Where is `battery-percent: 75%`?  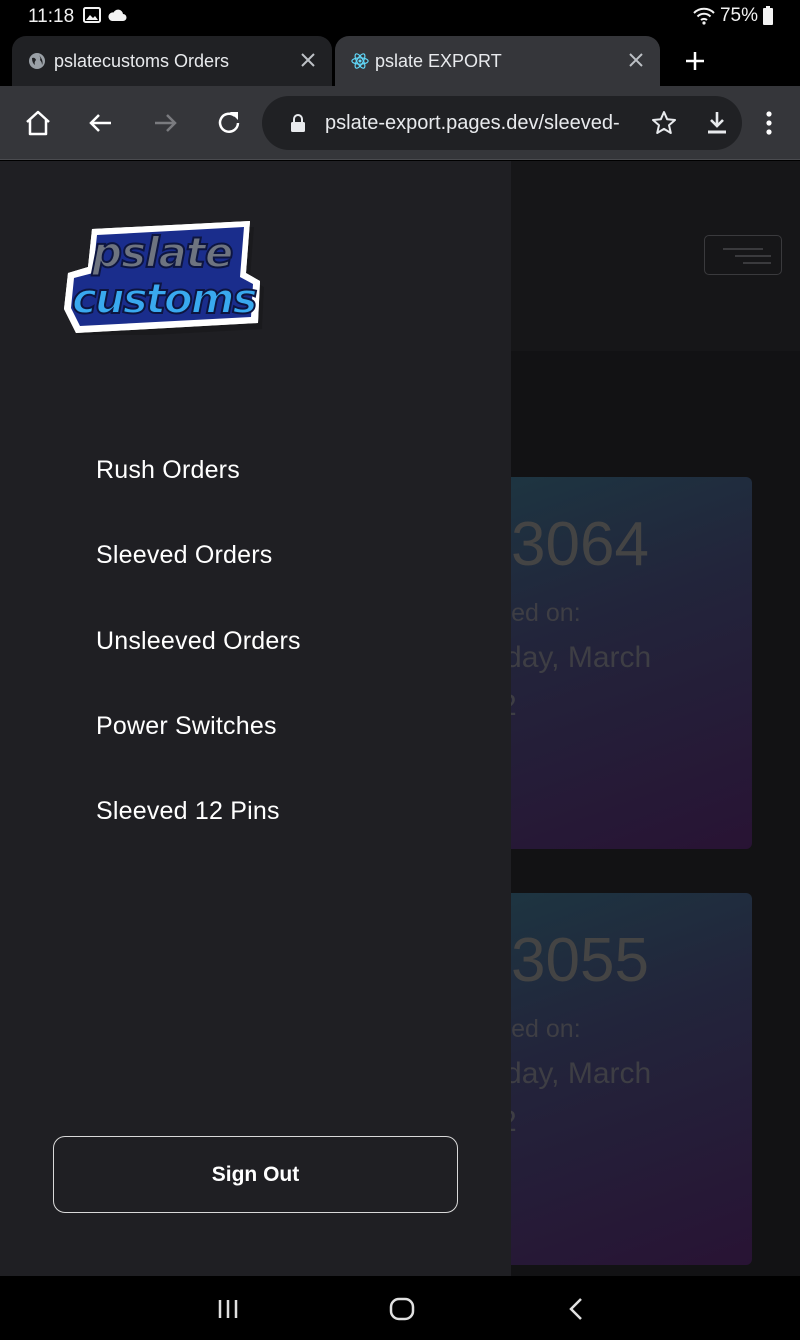
battery-percent: 75% is located at coordinates (738, 15).